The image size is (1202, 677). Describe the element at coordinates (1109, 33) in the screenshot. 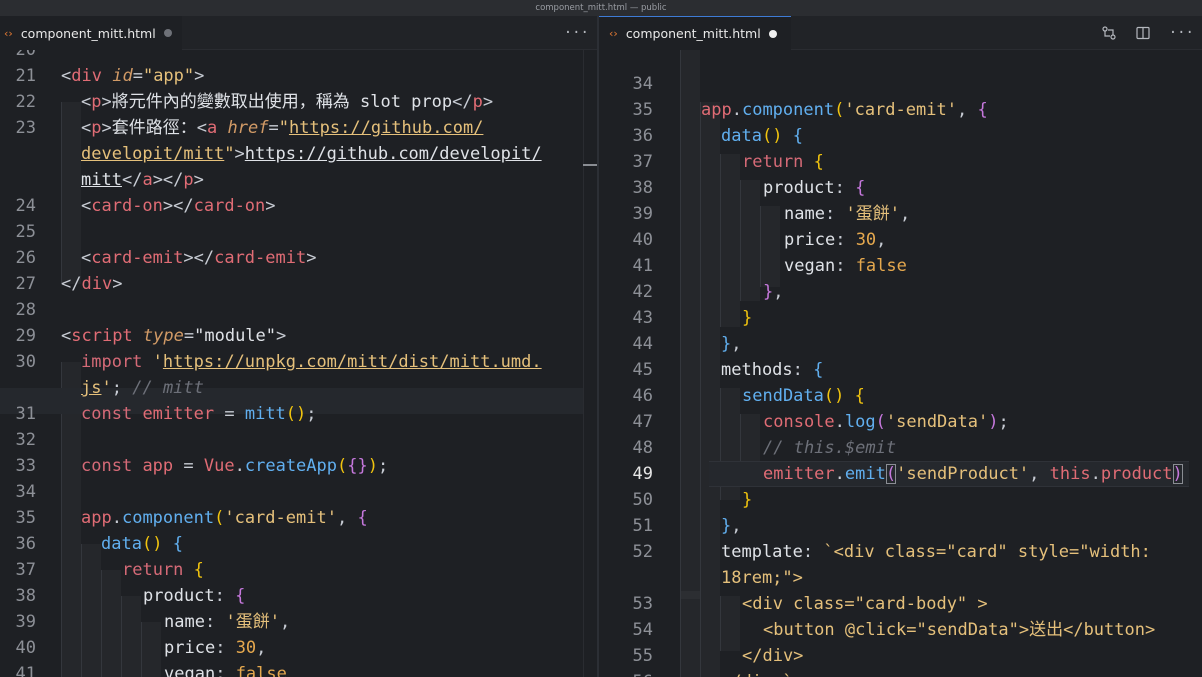

I see `compare-changes-icon` at that location.